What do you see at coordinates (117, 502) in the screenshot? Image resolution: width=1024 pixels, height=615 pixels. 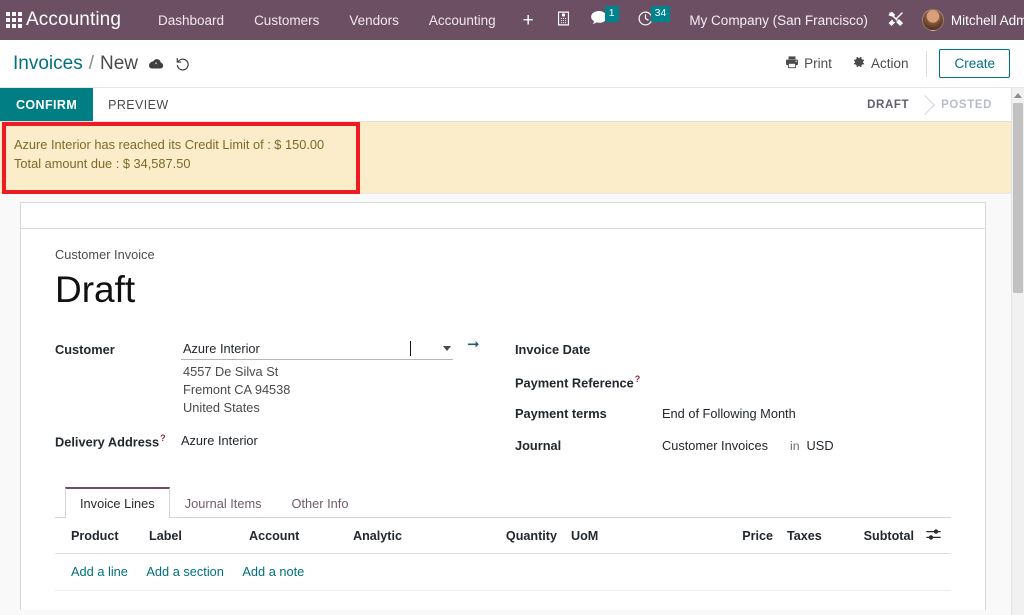 I see `tab-invoice-lines: Invoice Lines` at bounding box center [117, 502].